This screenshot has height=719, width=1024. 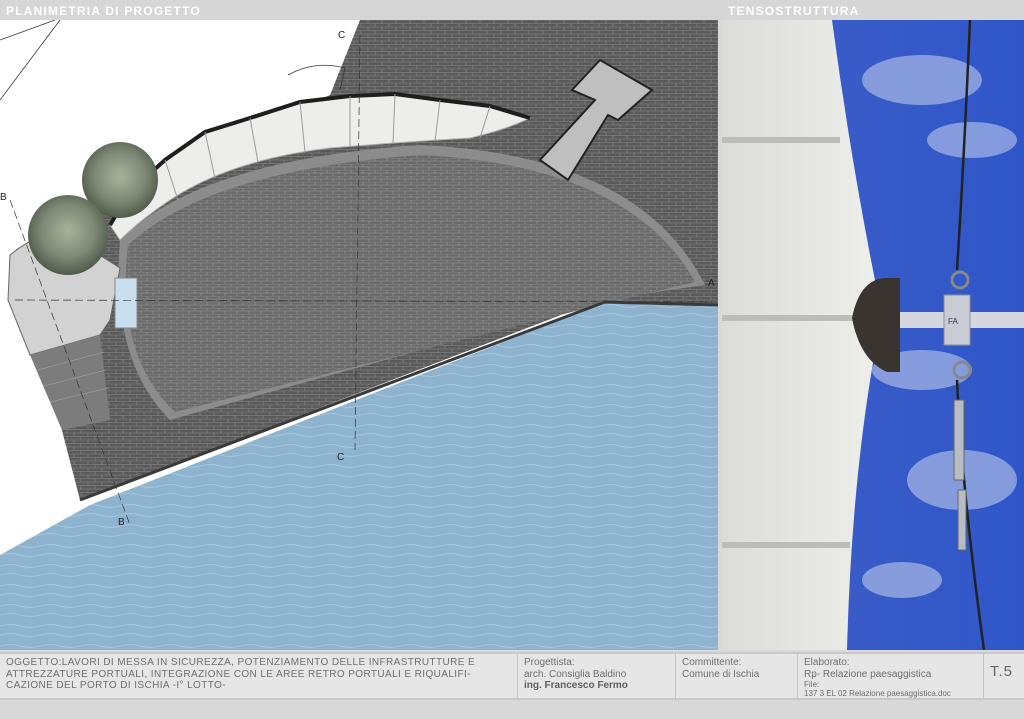 I want to click on bottom-strip, so click(x=512, y=709).